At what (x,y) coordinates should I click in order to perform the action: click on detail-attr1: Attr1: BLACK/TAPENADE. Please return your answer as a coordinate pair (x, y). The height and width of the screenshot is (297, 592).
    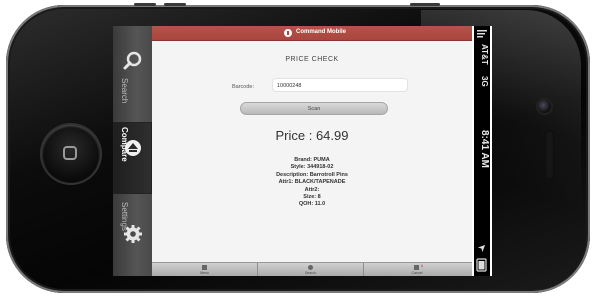
    Looking at the image, I should click on (312, 182).